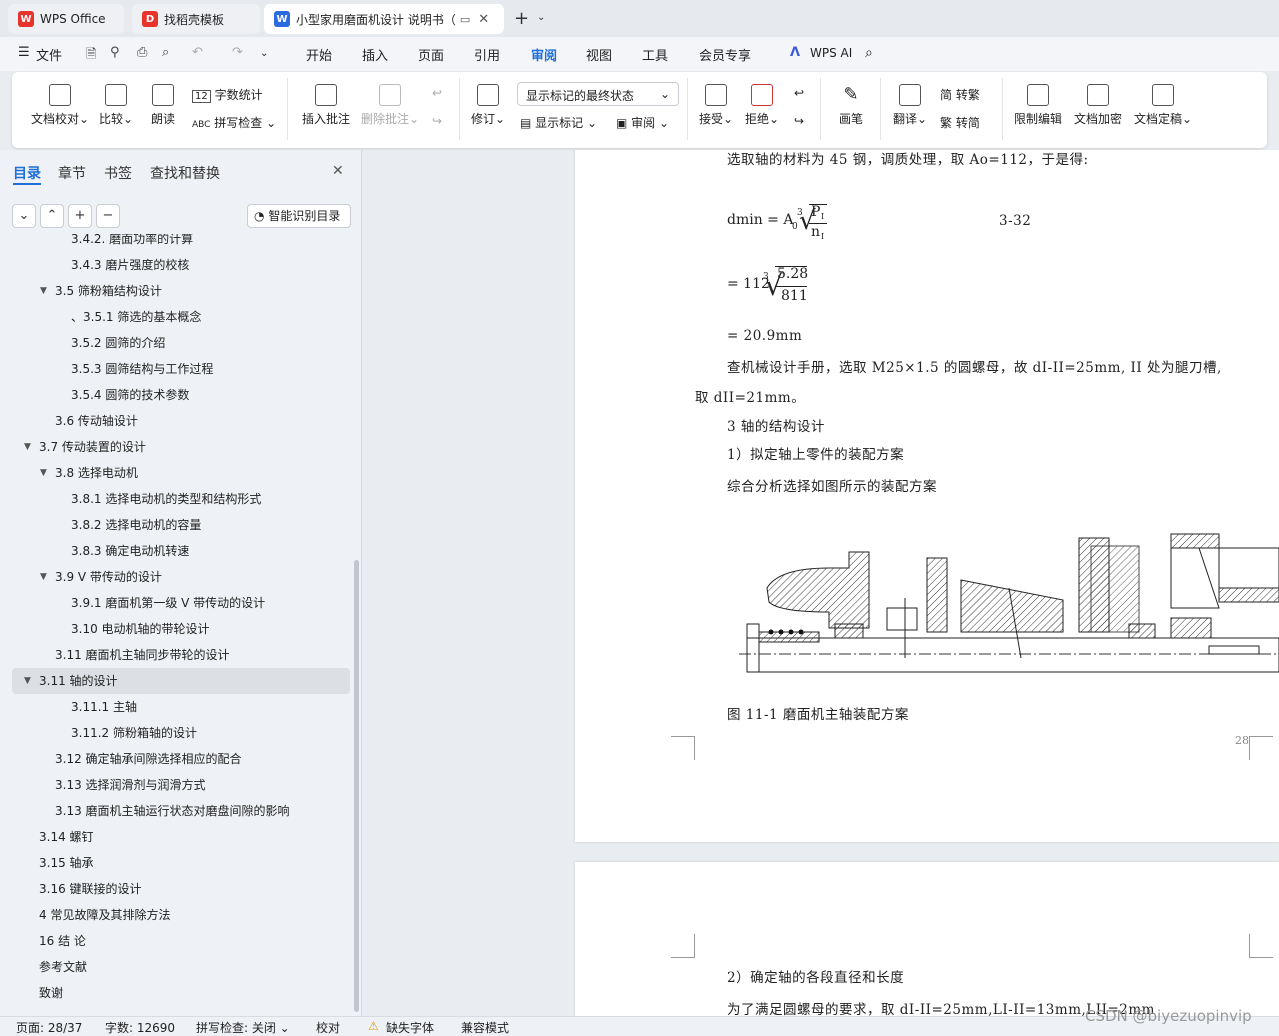 This screenshot has height=1036, width=1279. I want to click on missing-font-indicator: 缺失字体, so click(410, 1027).